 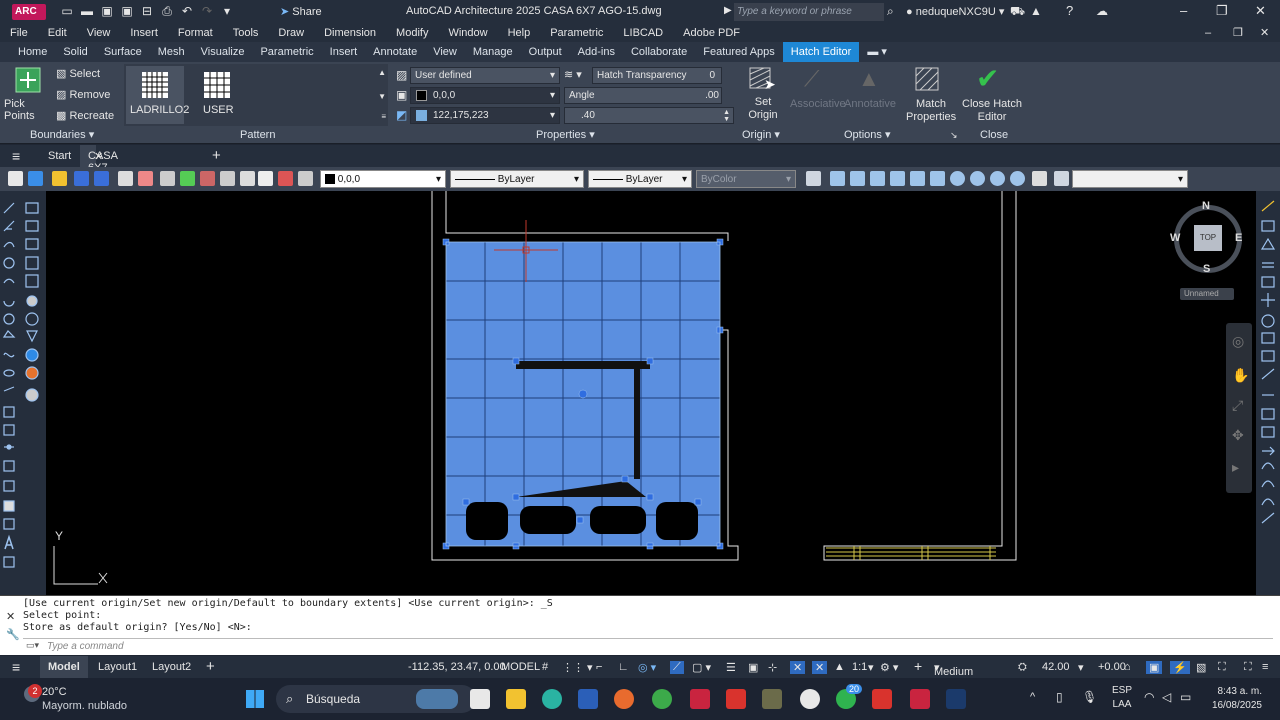 What do you see at coordinates (35, 178) in the screenshot?
I see `layer-state-icon` at bounding box center [35, 178].